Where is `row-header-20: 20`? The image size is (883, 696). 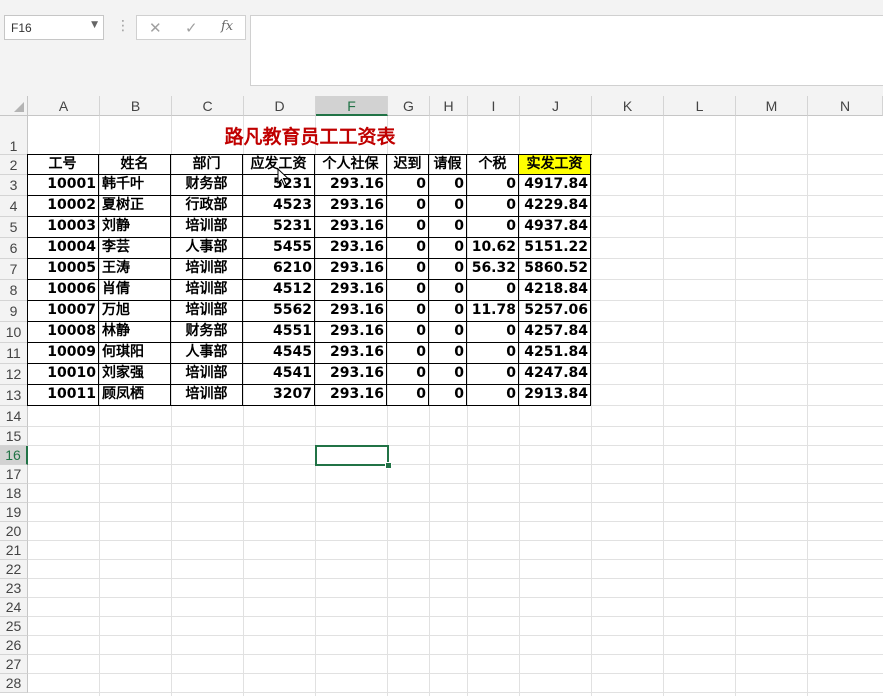 row-header-20: 20 is located at coordinates (14, 531).